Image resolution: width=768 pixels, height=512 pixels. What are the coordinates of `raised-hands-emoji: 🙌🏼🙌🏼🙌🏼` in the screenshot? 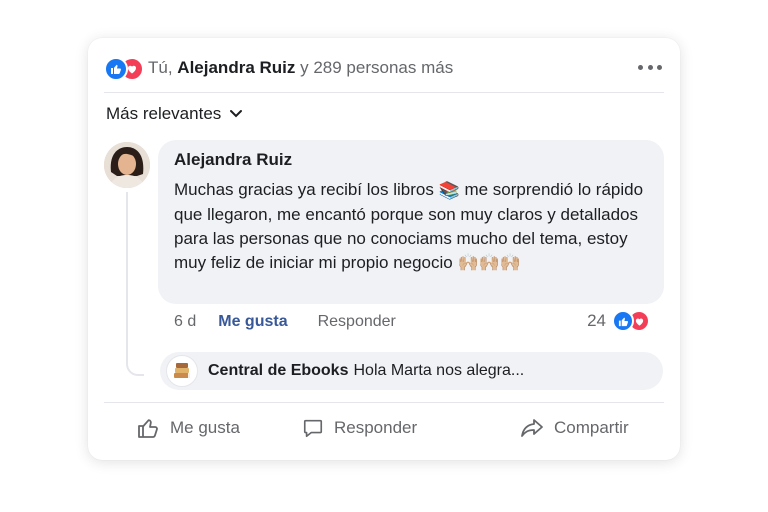 It's located at (489, 263).